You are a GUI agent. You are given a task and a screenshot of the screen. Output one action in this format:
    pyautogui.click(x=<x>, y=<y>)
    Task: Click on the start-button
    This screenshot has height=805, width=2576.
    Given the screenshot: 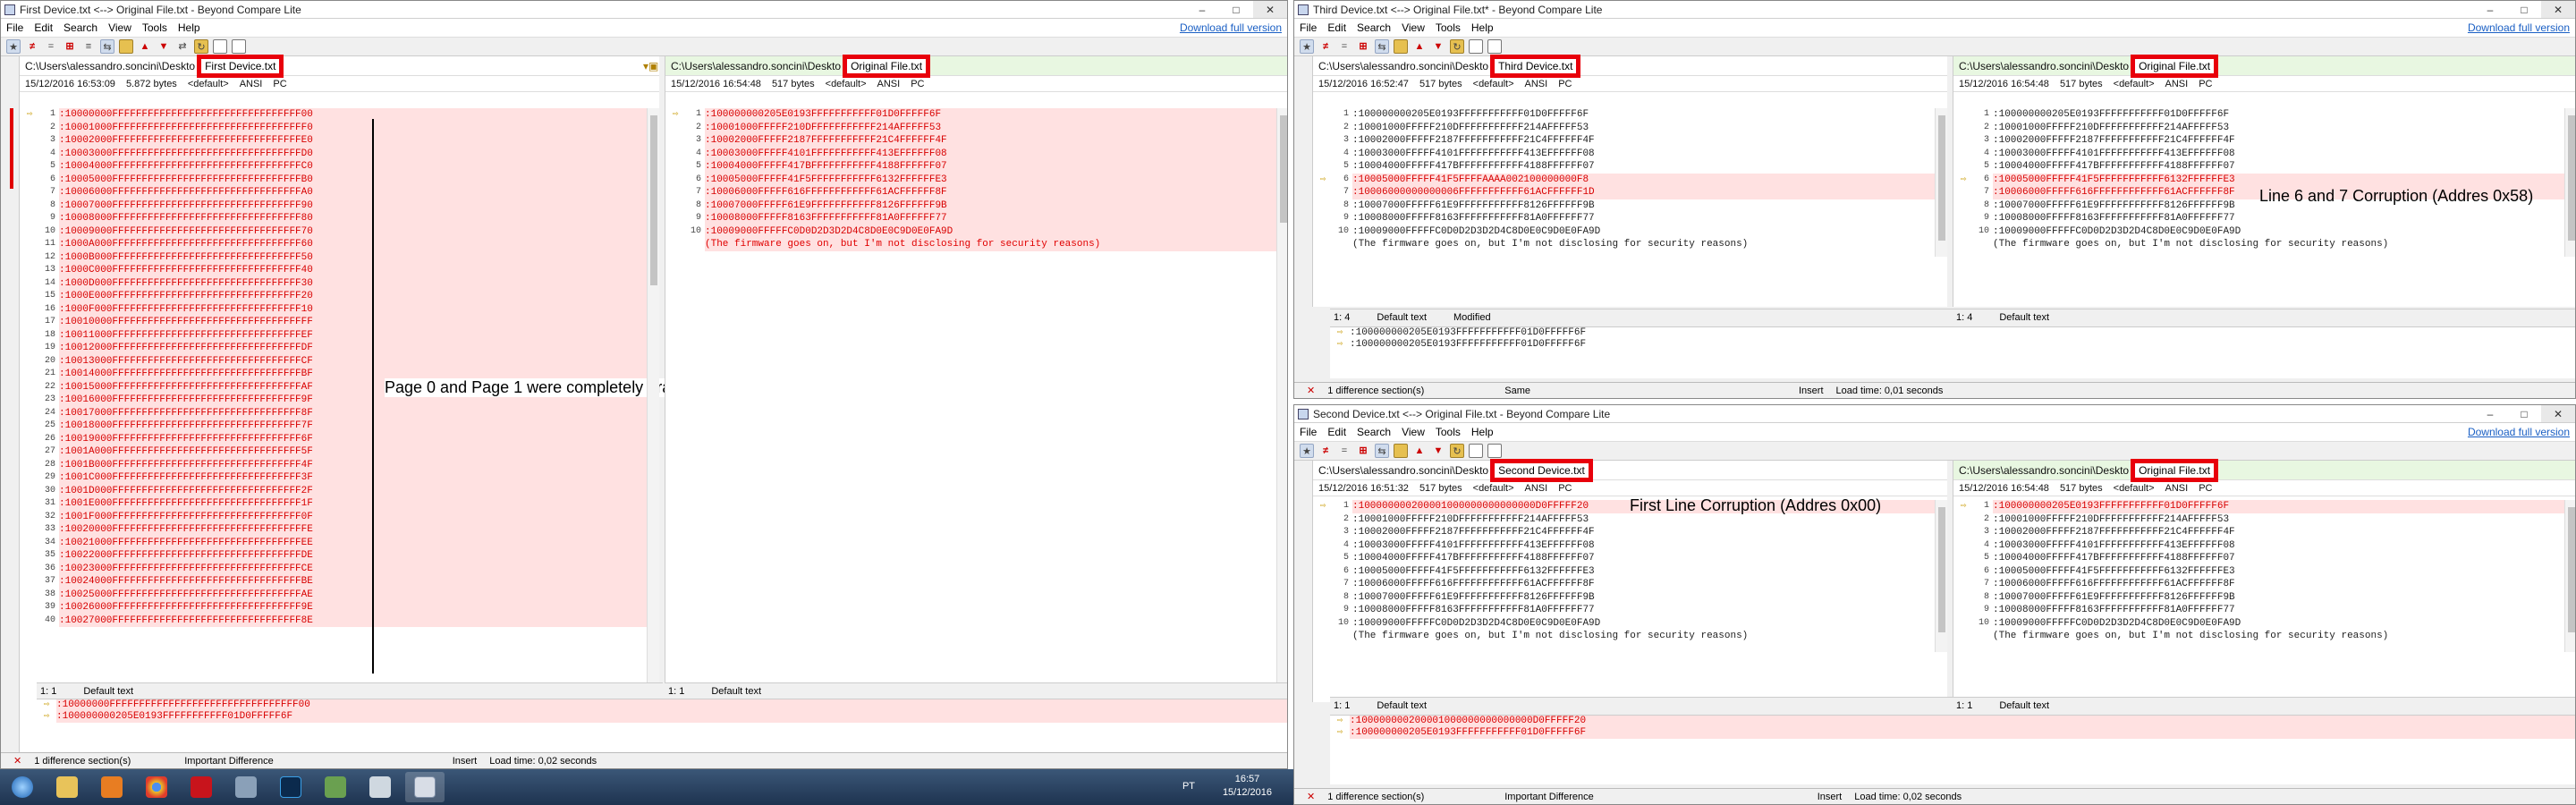 What is the action you would take?
    pyautogui.click(x=22, y=787)
    